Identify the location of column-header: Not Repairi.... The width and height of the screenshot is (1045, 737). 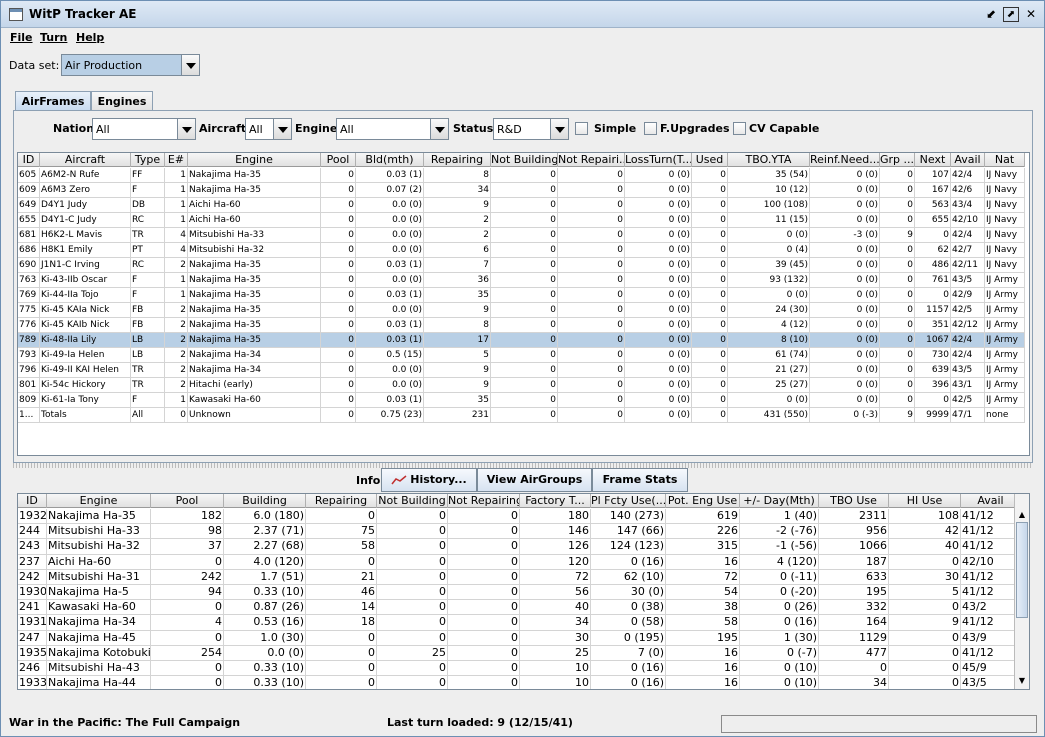
(591, 160).